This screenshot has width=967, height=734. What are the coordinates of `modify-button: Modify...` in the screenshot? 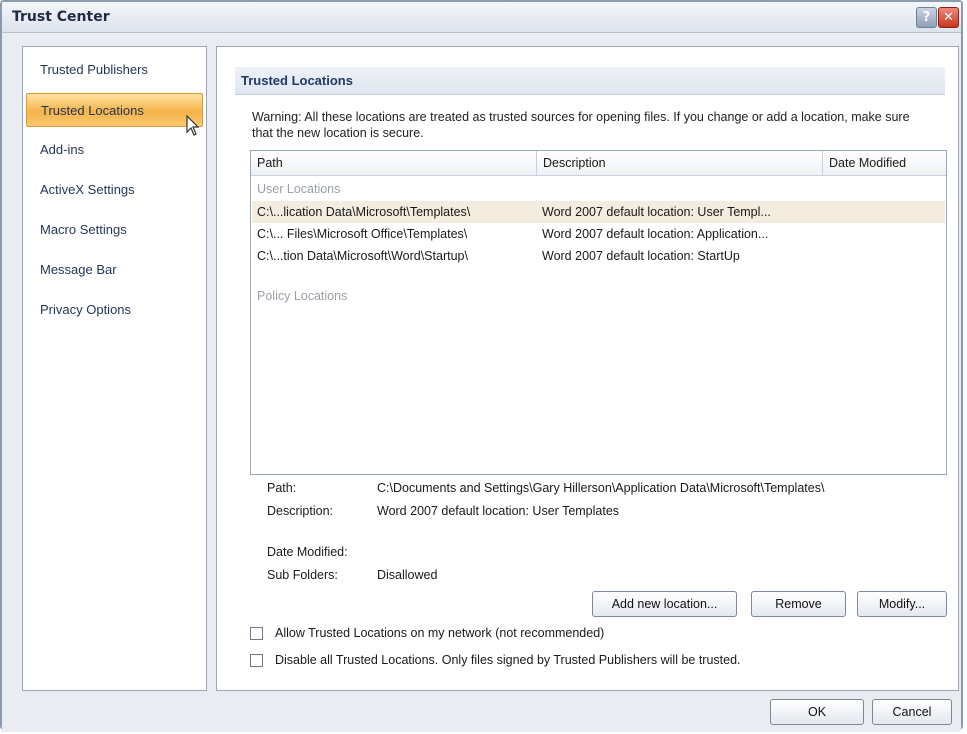 It's located at (902, 604).